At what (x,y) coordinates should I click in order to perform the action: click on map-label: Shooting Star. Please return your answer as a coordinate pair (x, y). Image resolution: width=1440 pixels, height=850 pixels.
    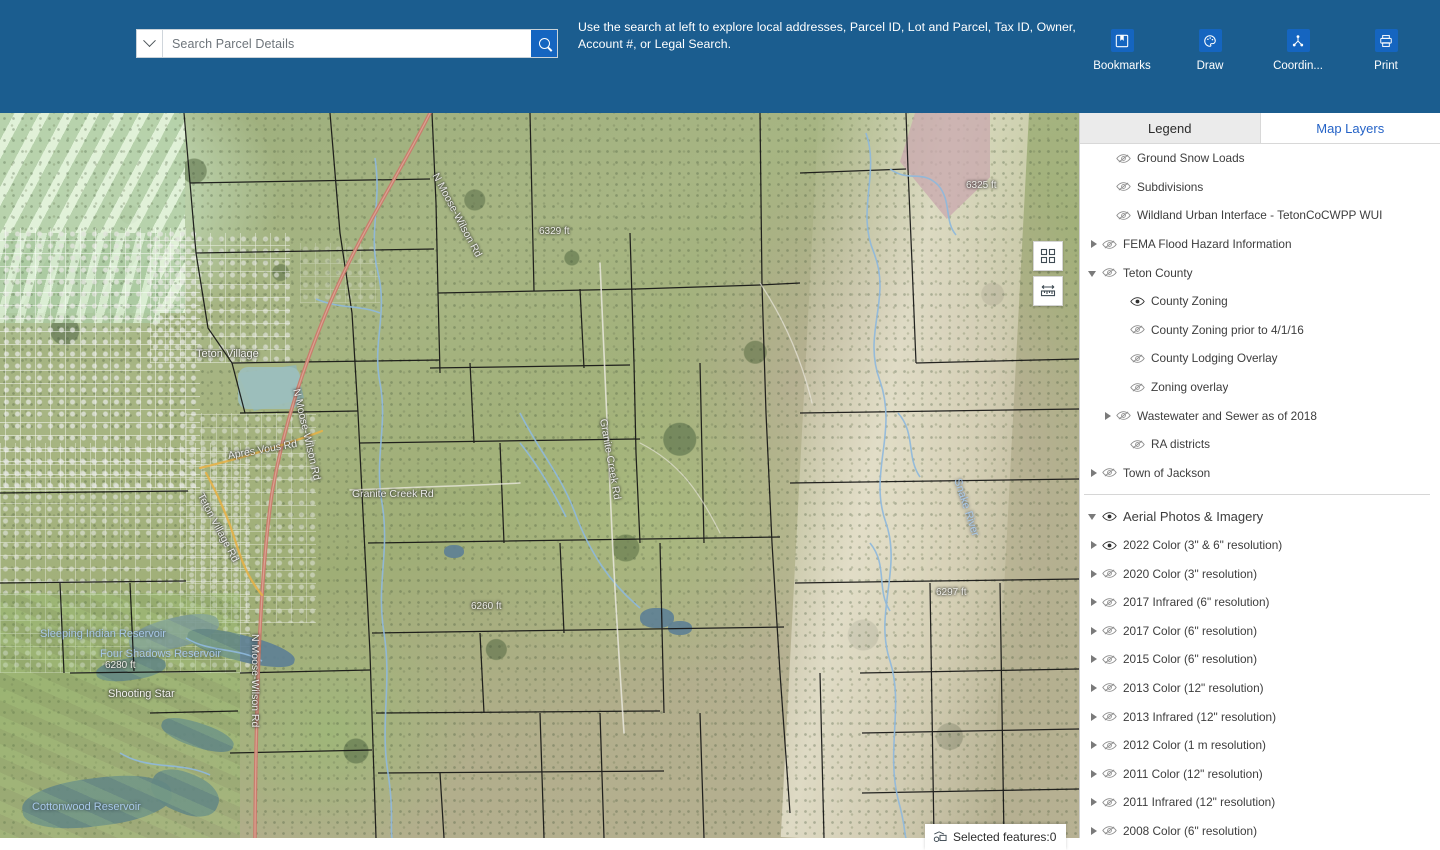
    Looking at the image, I should click on (141, 694).